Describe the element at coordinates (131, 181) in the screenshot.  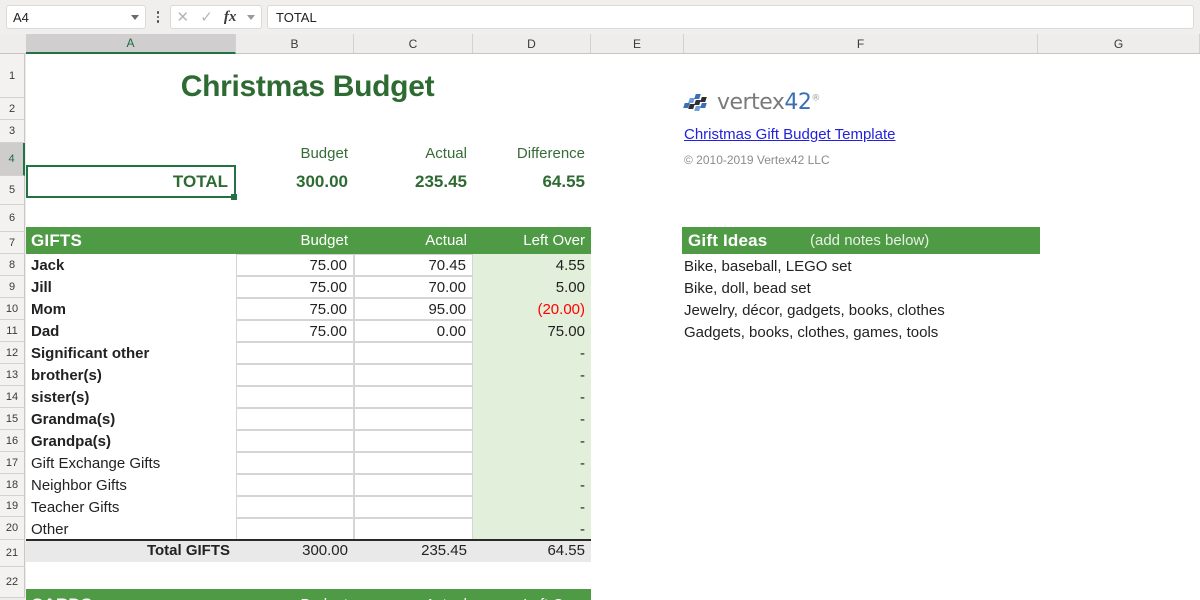
I see `cell-A4-total-label: TOTAL` at that location.